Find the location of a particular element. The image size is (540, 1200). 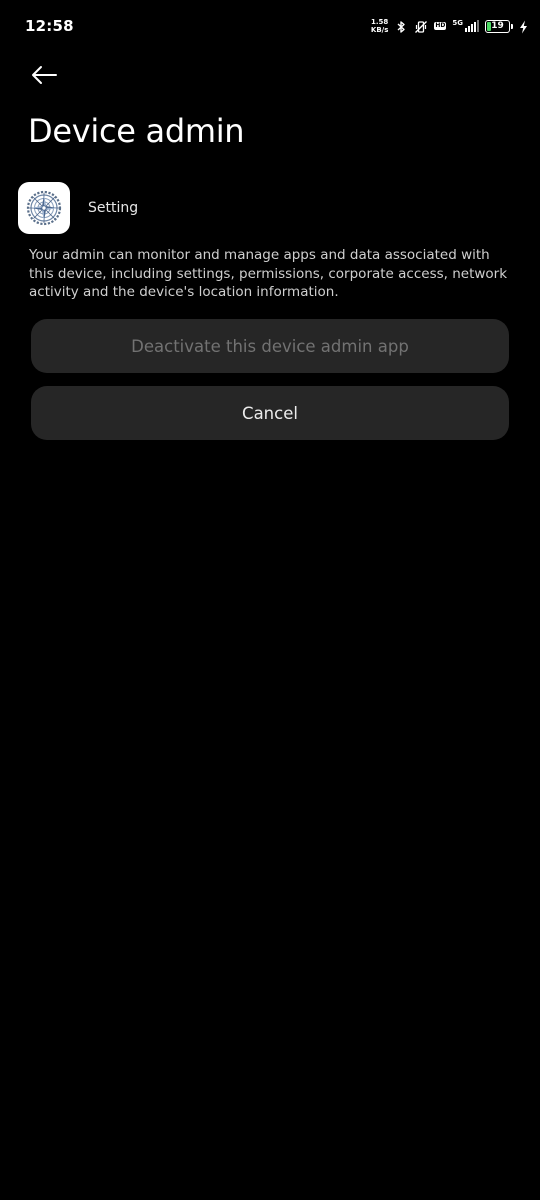

network-speed: 1.58 KB/s is located at coordinates (379, 26).